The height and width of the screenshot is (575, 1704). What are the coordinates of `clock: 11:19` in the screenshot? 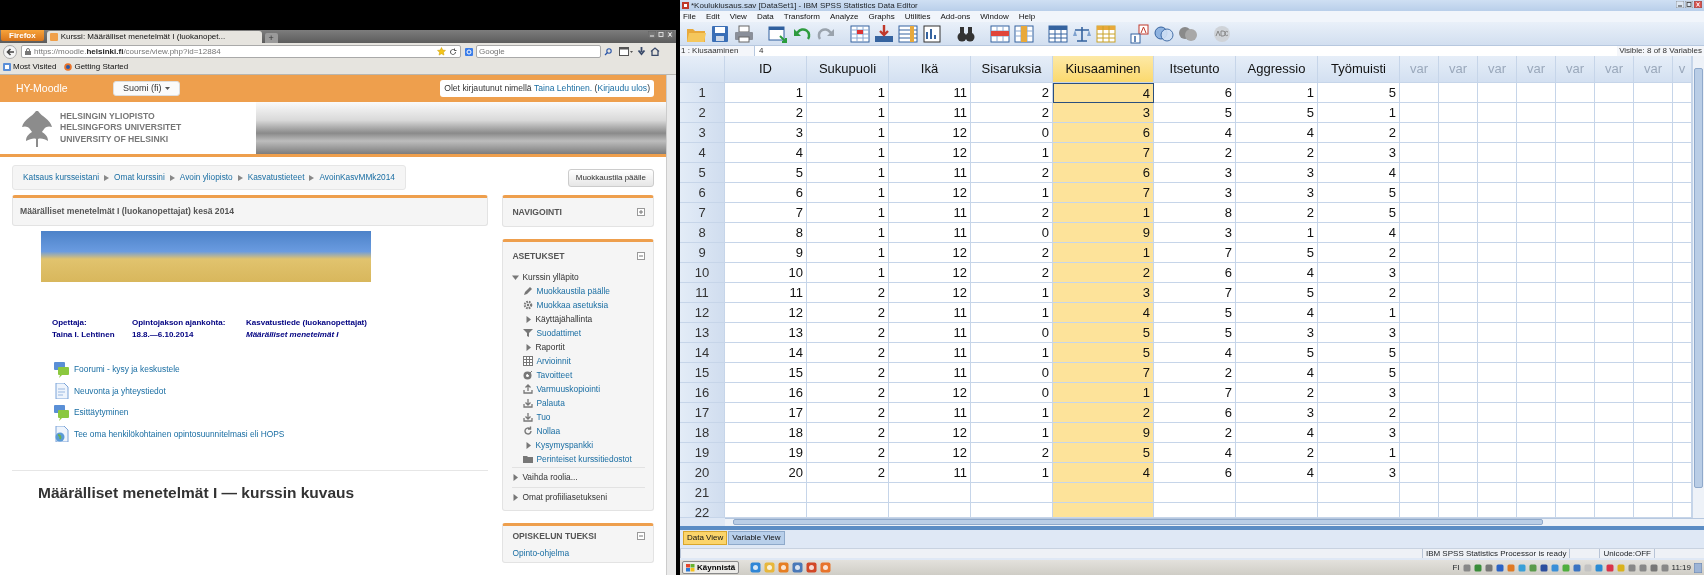 It's located at (1681, 567).